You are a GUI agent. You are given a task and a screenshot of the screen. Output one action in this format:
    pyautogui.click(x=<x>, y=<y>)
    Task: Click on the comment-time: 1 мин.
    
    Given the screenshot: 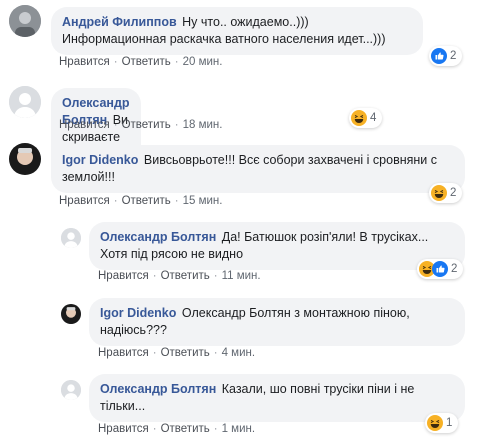 What is the action you would take?
    pyautogui.click(x=238, y=429)
    